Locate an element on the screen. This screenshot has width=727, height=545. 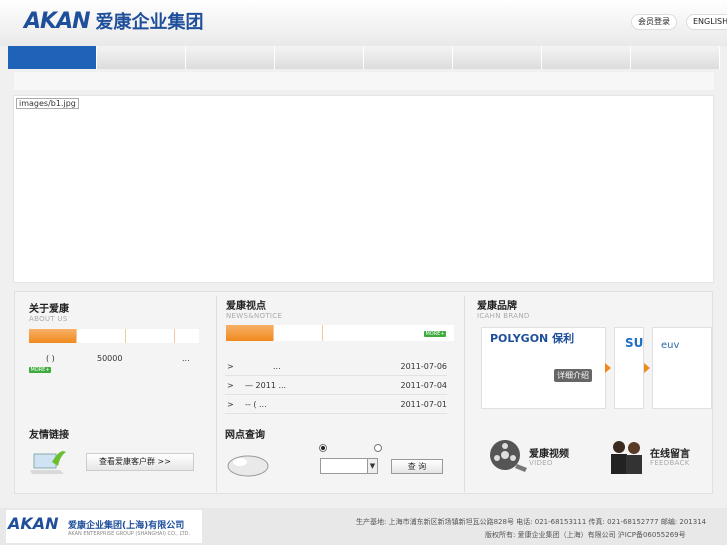
video-title: 爱康视频 is located at coordinates (549, 452).